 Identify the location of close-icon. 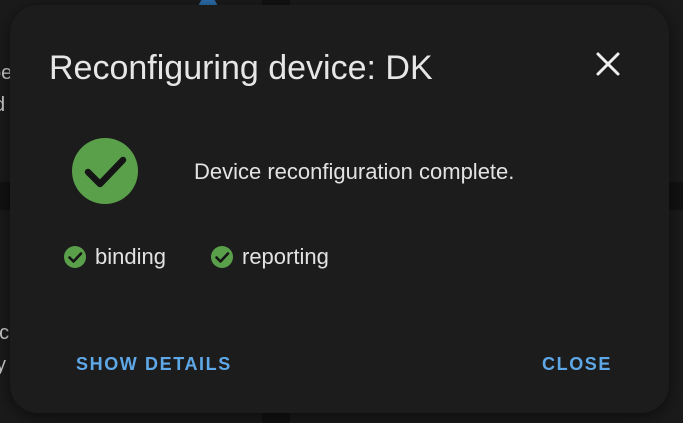
(608, 64).